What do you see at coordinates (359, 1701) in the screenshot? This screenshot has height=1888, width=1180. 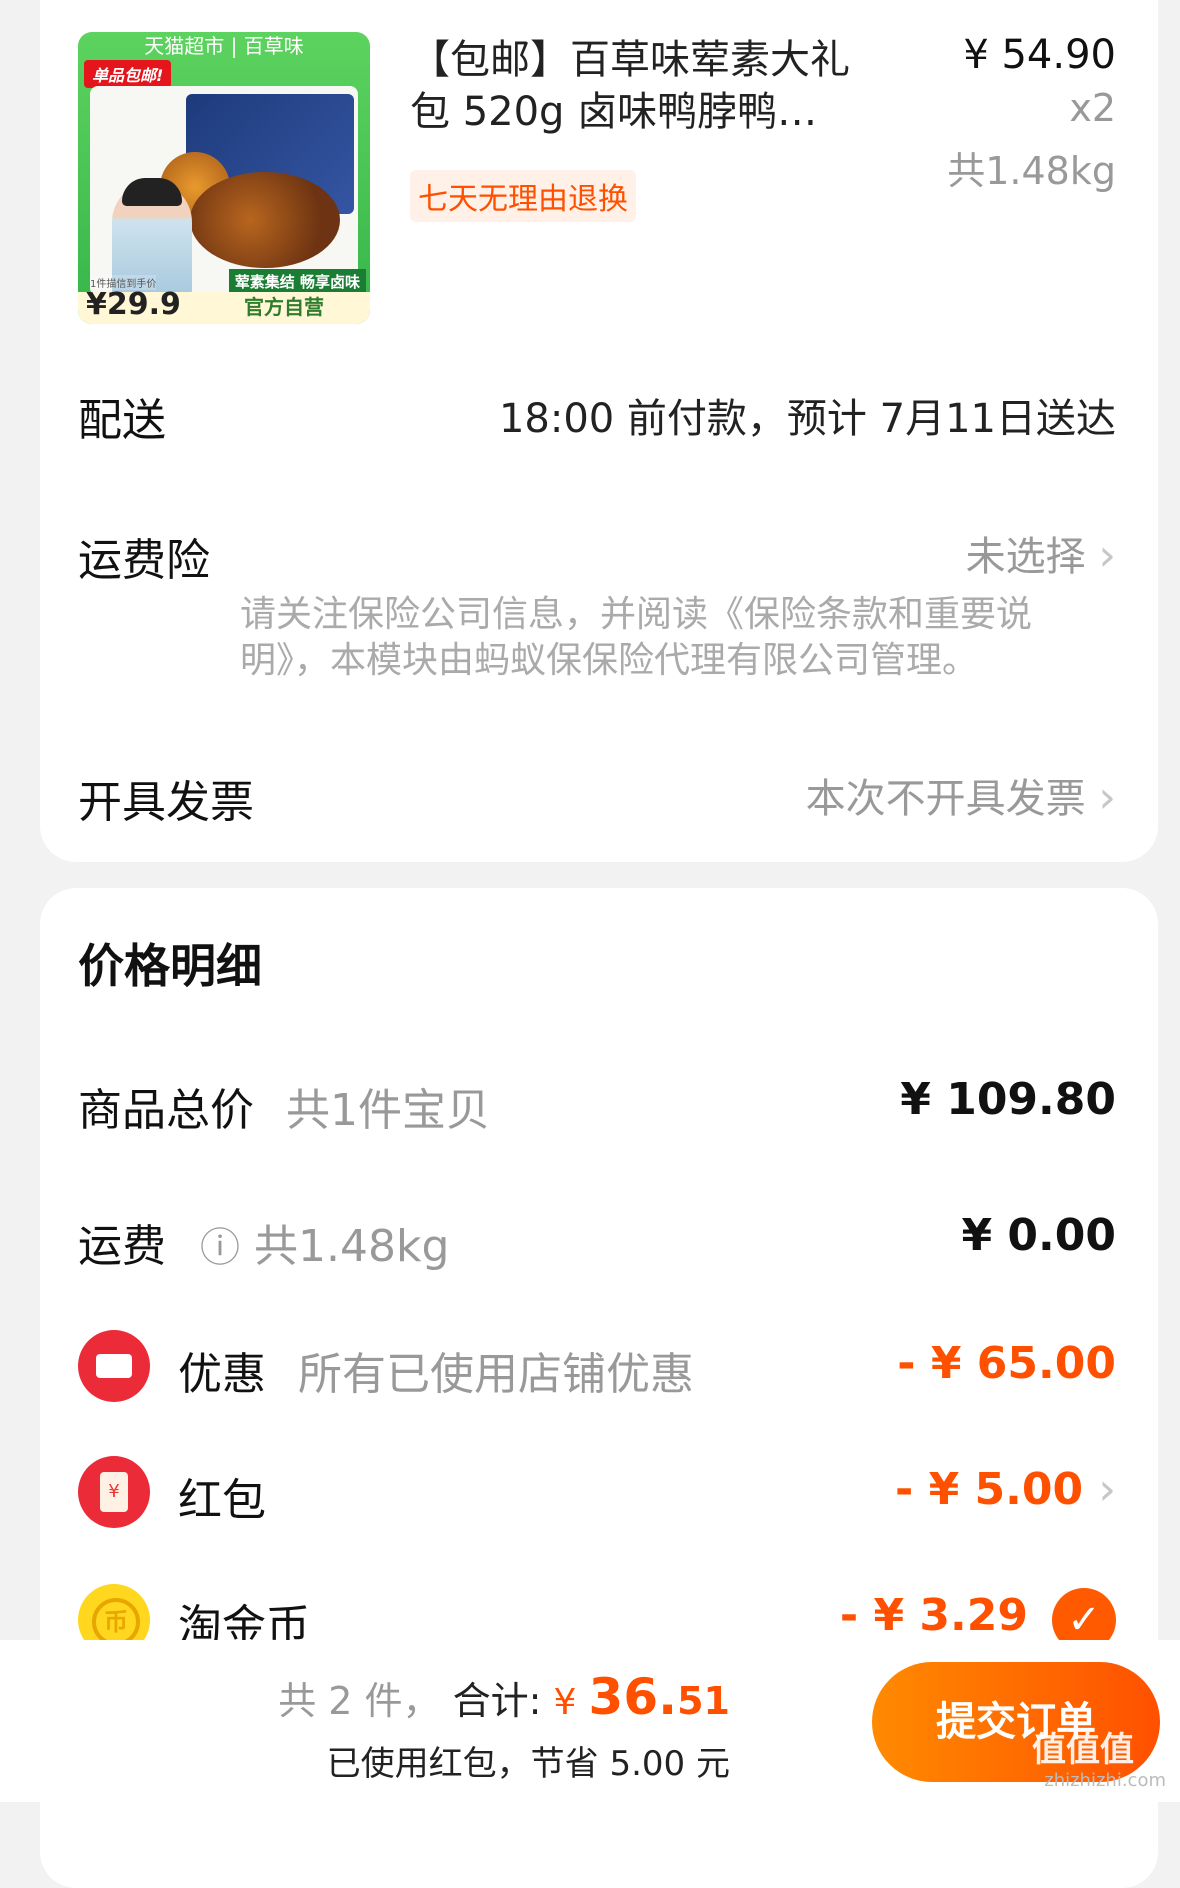 I see `item-count: 共 2 件，` at bounding box center [359, 1701].